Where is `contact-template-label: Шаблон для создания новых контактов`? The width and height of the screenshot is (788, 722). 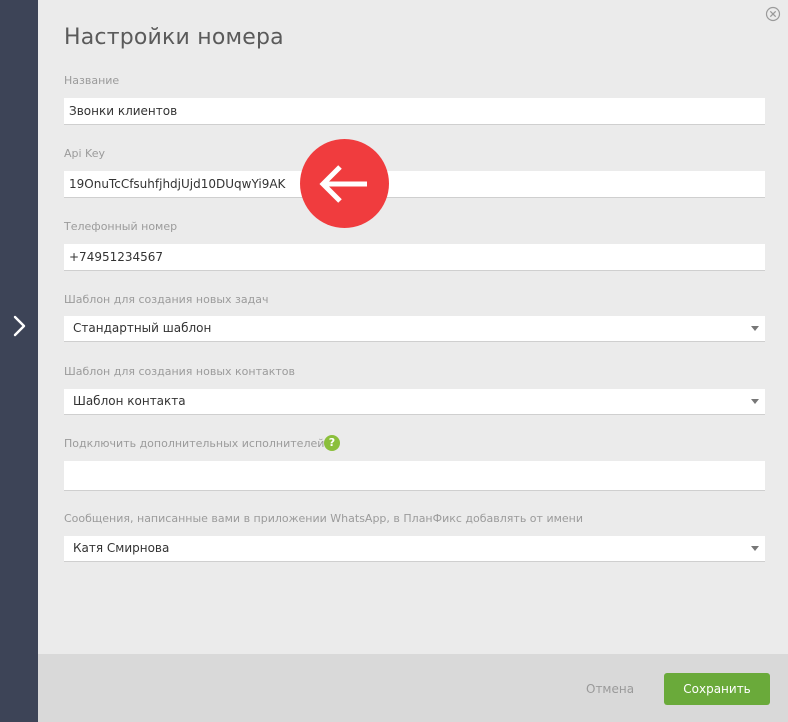 contact-template-label: Шаблон для создания новых контактов is located at coordinates (179, 371).